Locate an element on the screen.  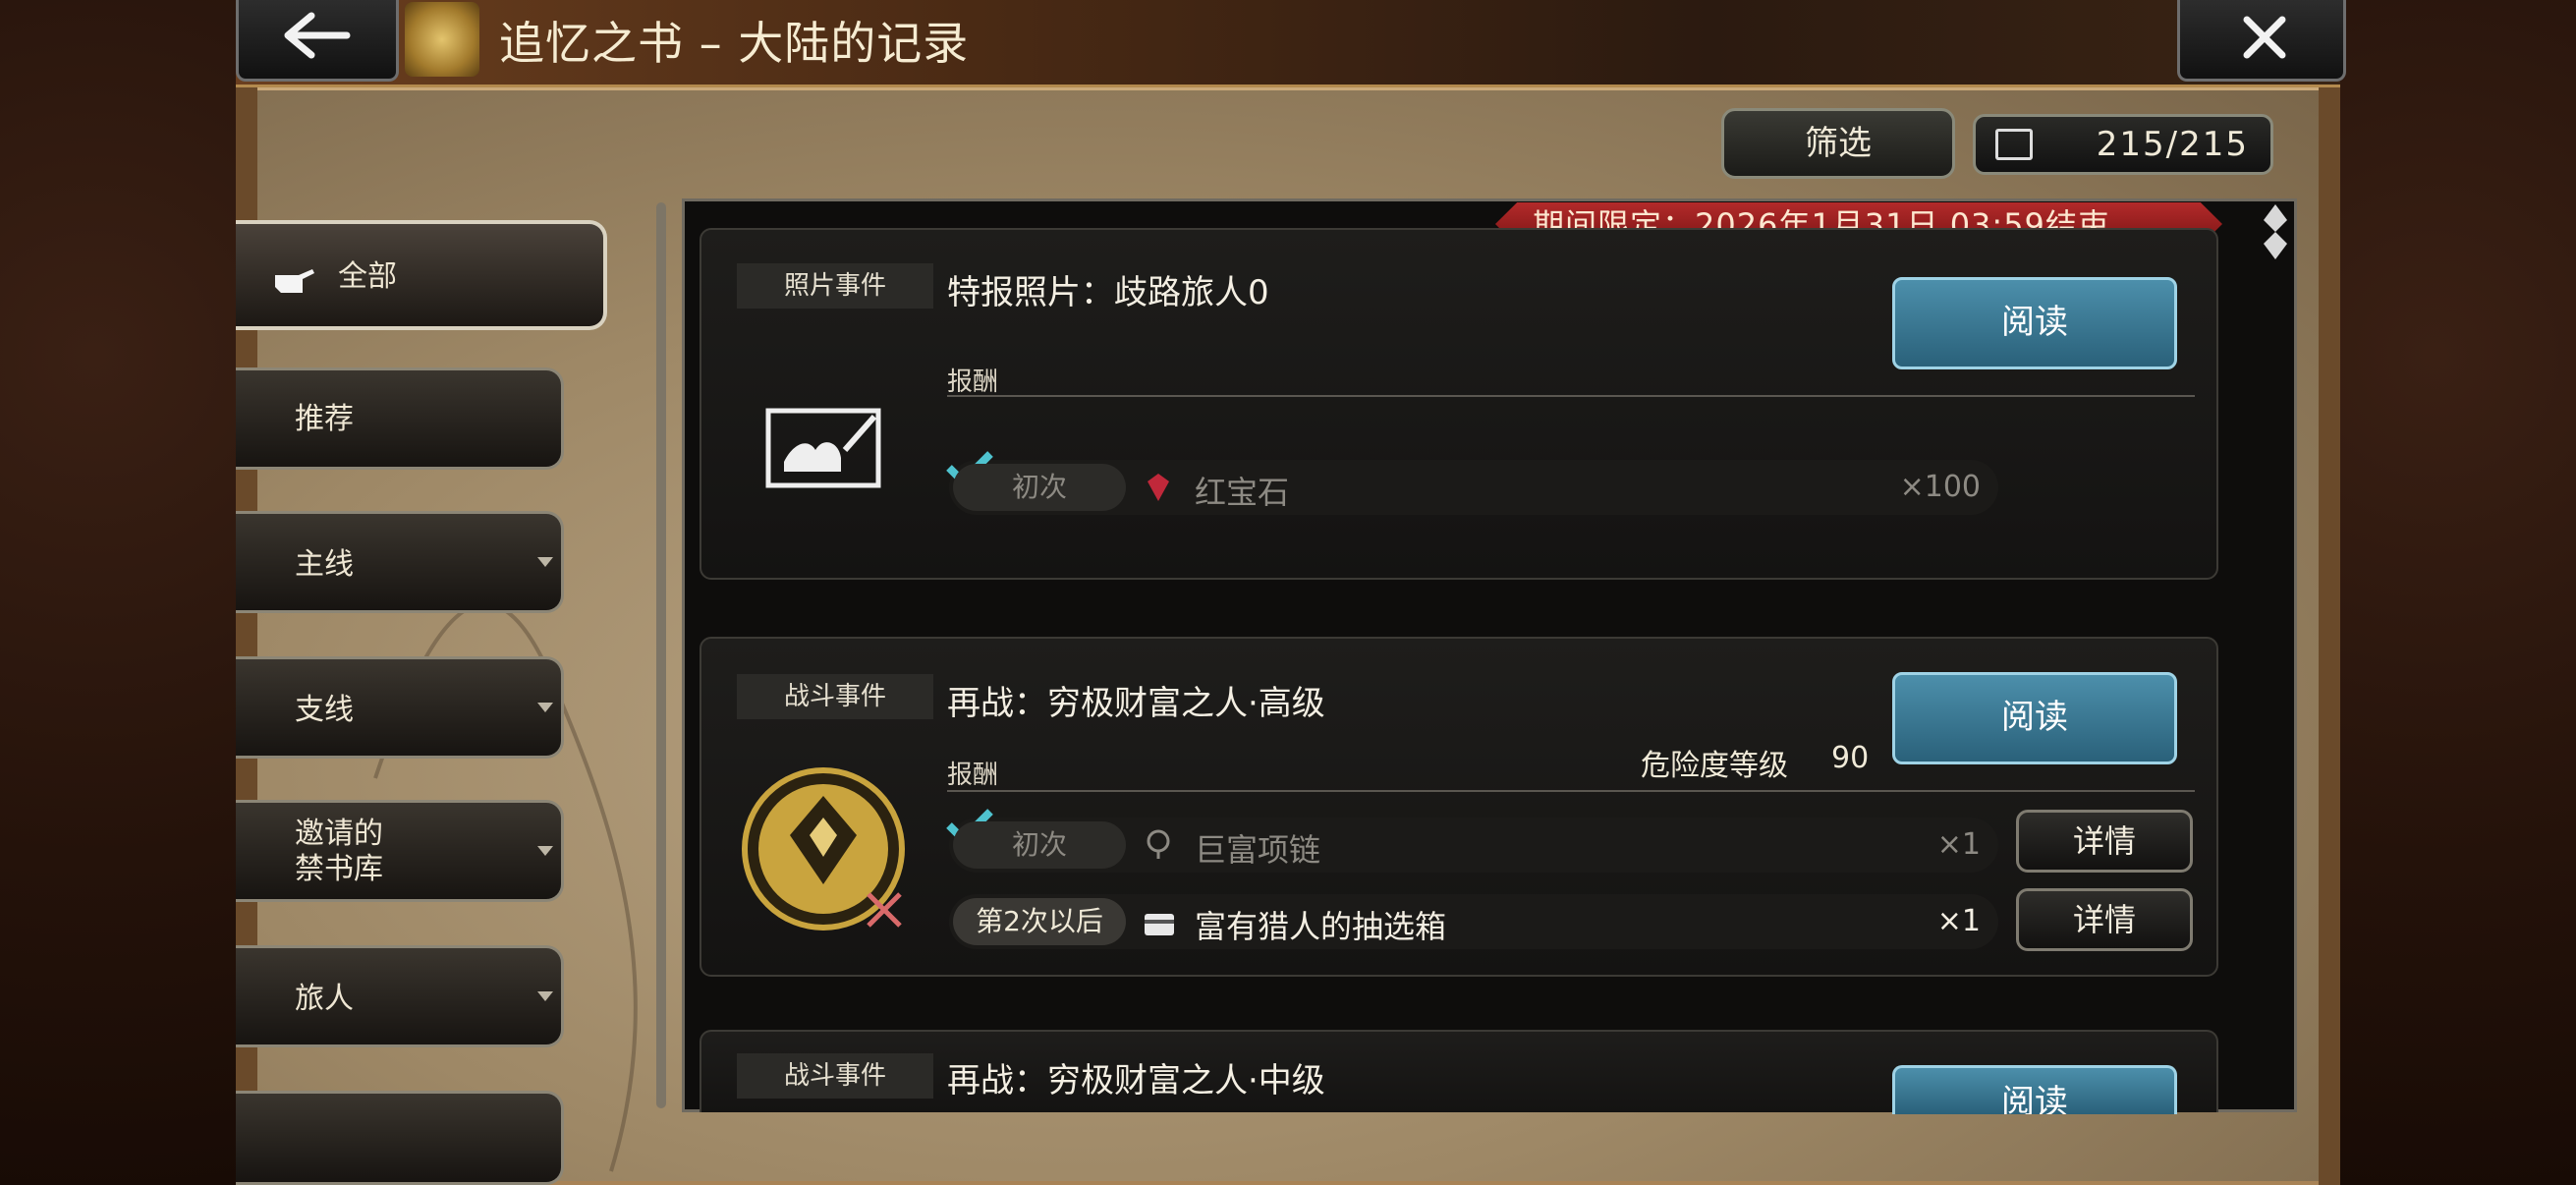
book-count-icon is located at coordinates (2014, 145).